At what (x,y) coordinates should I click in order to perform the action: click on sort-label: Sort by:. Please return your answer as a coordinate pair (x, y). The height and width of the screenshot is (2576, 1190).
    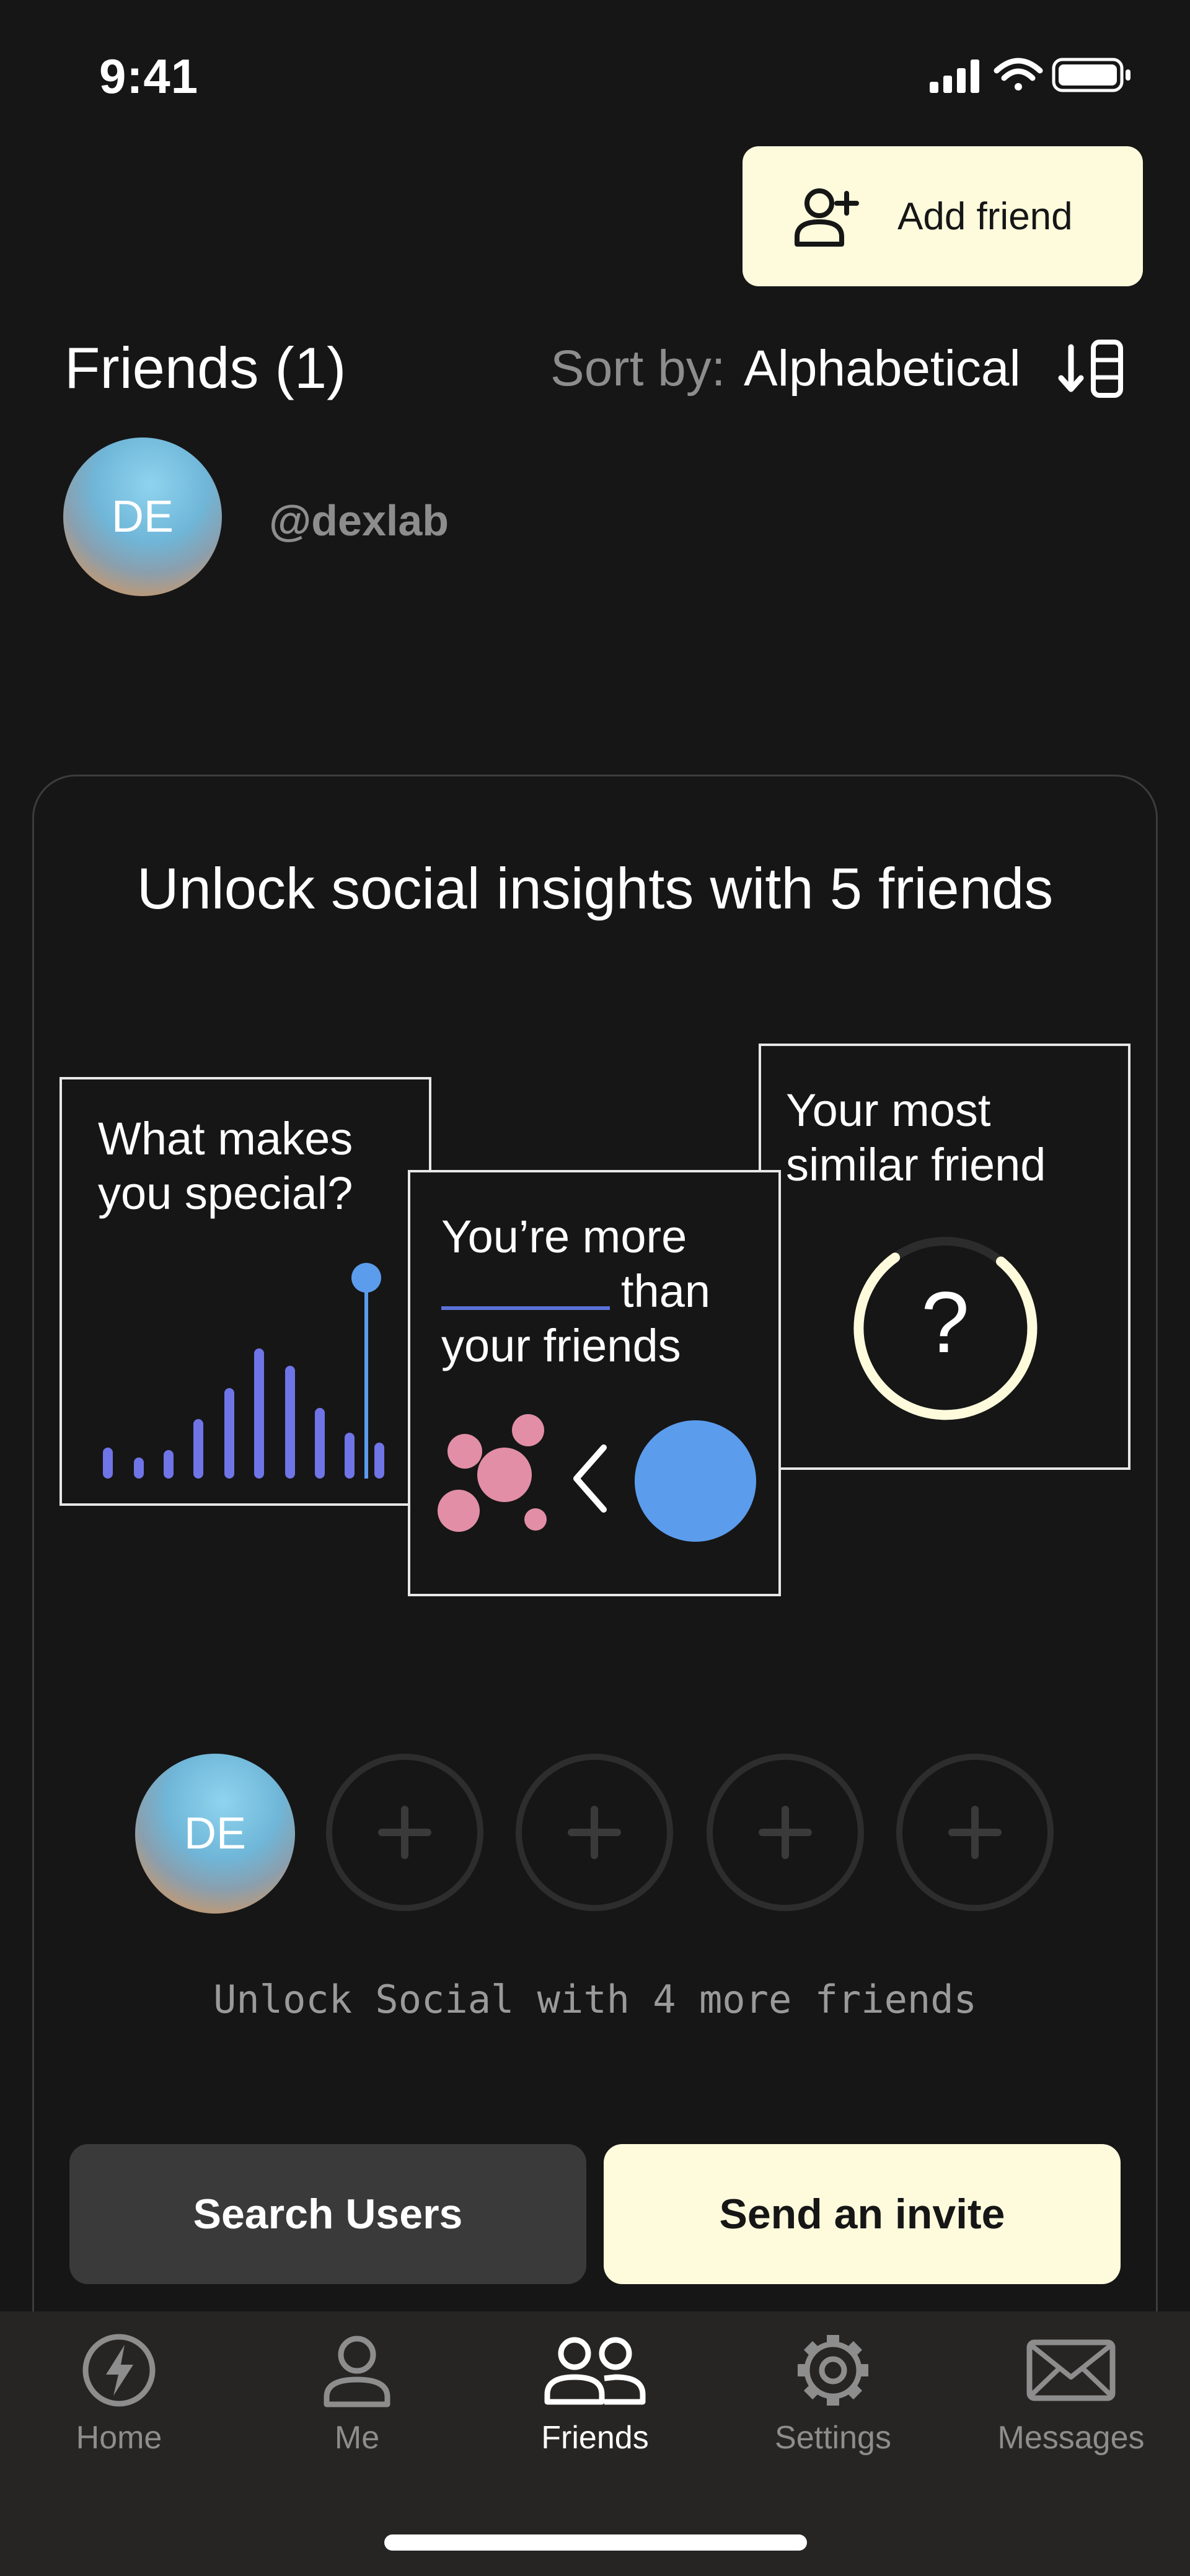
    Looking at the image, I should click on (638, 368).